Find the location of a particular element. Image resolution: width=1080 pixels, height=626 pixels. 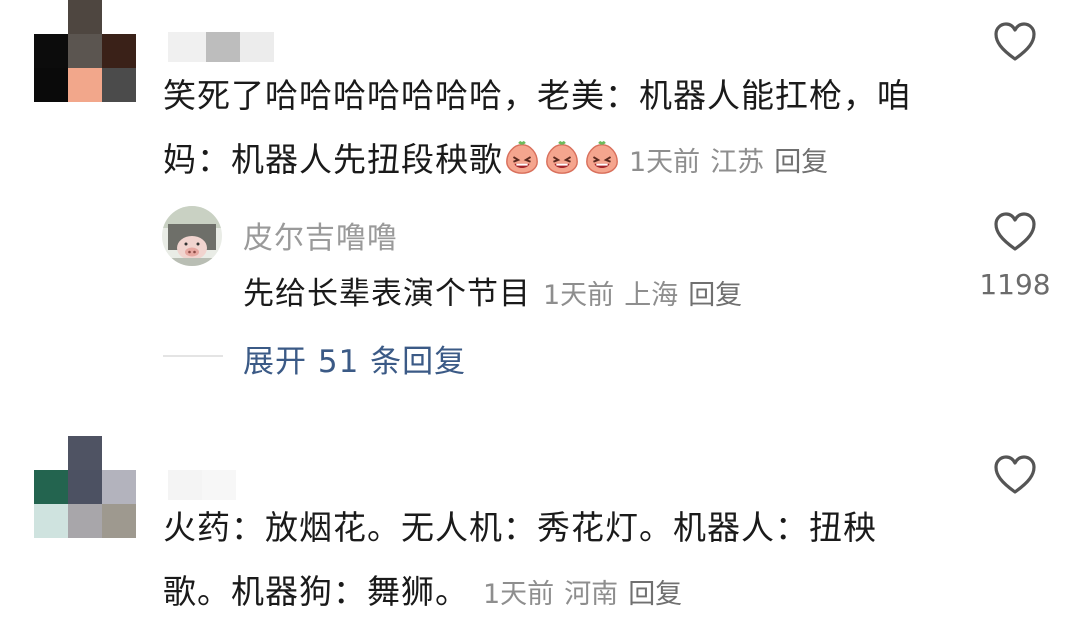

pig-avatar-image is located at coordinates (192, 236).